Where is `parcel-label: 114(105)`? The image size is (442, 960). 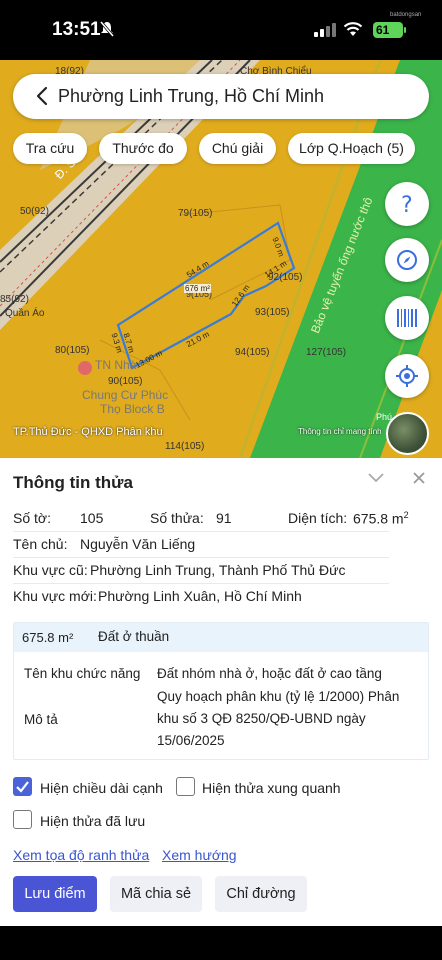 parcel-label: 114(105) is located at coordinates (185, 446).